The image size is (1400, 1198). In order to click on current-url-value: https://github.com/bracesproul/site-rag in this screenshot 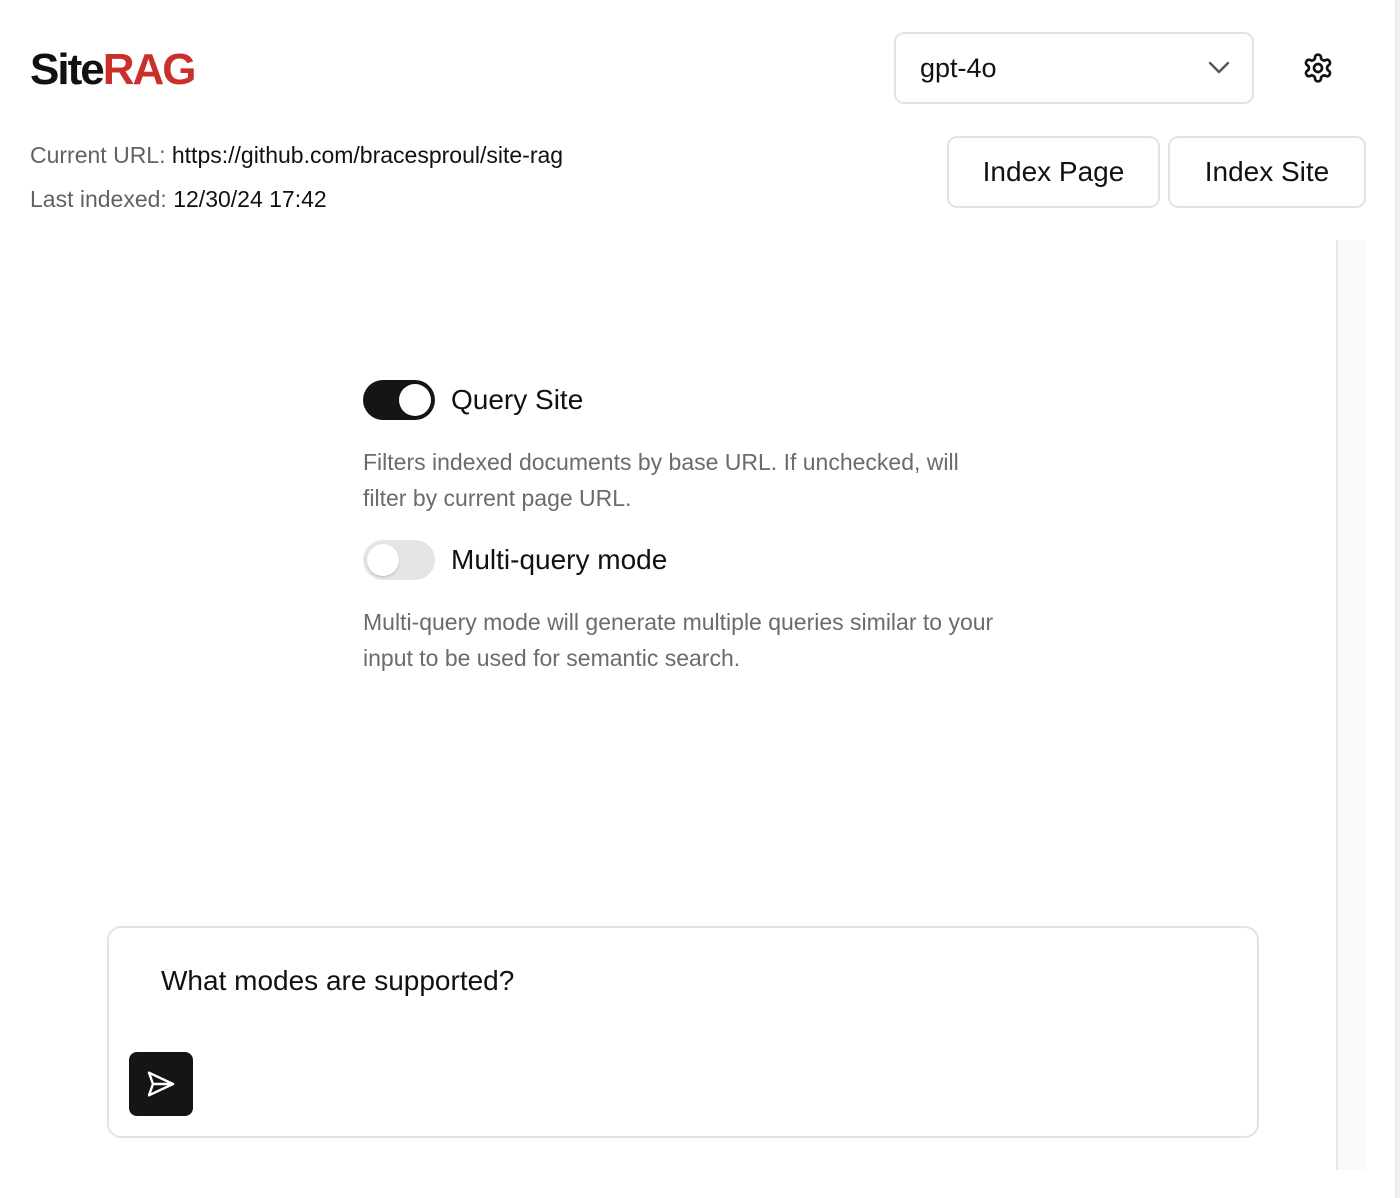, I will do `click(367, 155)`.